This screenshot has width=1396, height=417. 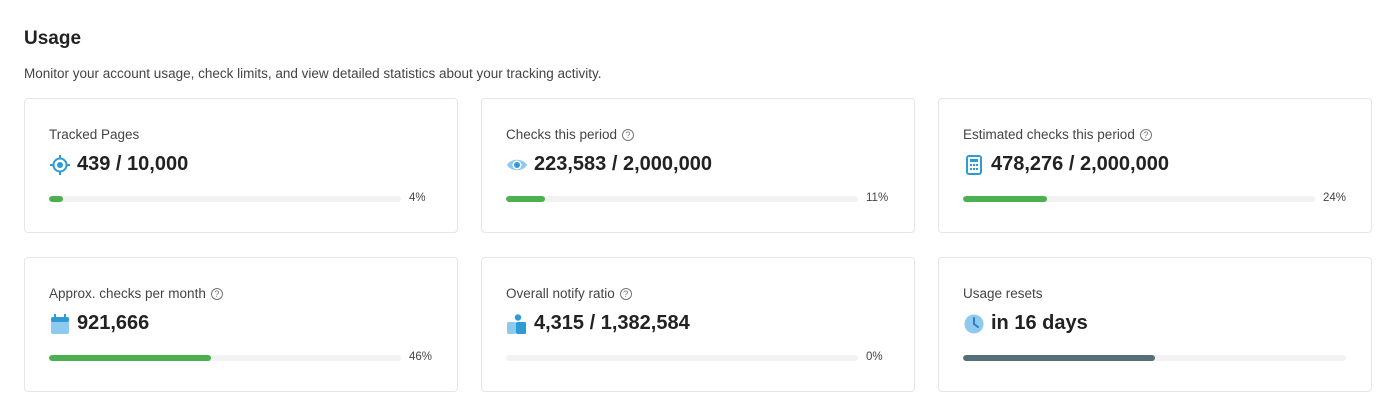 What do you see at coordinates (421, 357) in the screenshot?
I see `percent-label: 46%` at bounding box center [421, 357].